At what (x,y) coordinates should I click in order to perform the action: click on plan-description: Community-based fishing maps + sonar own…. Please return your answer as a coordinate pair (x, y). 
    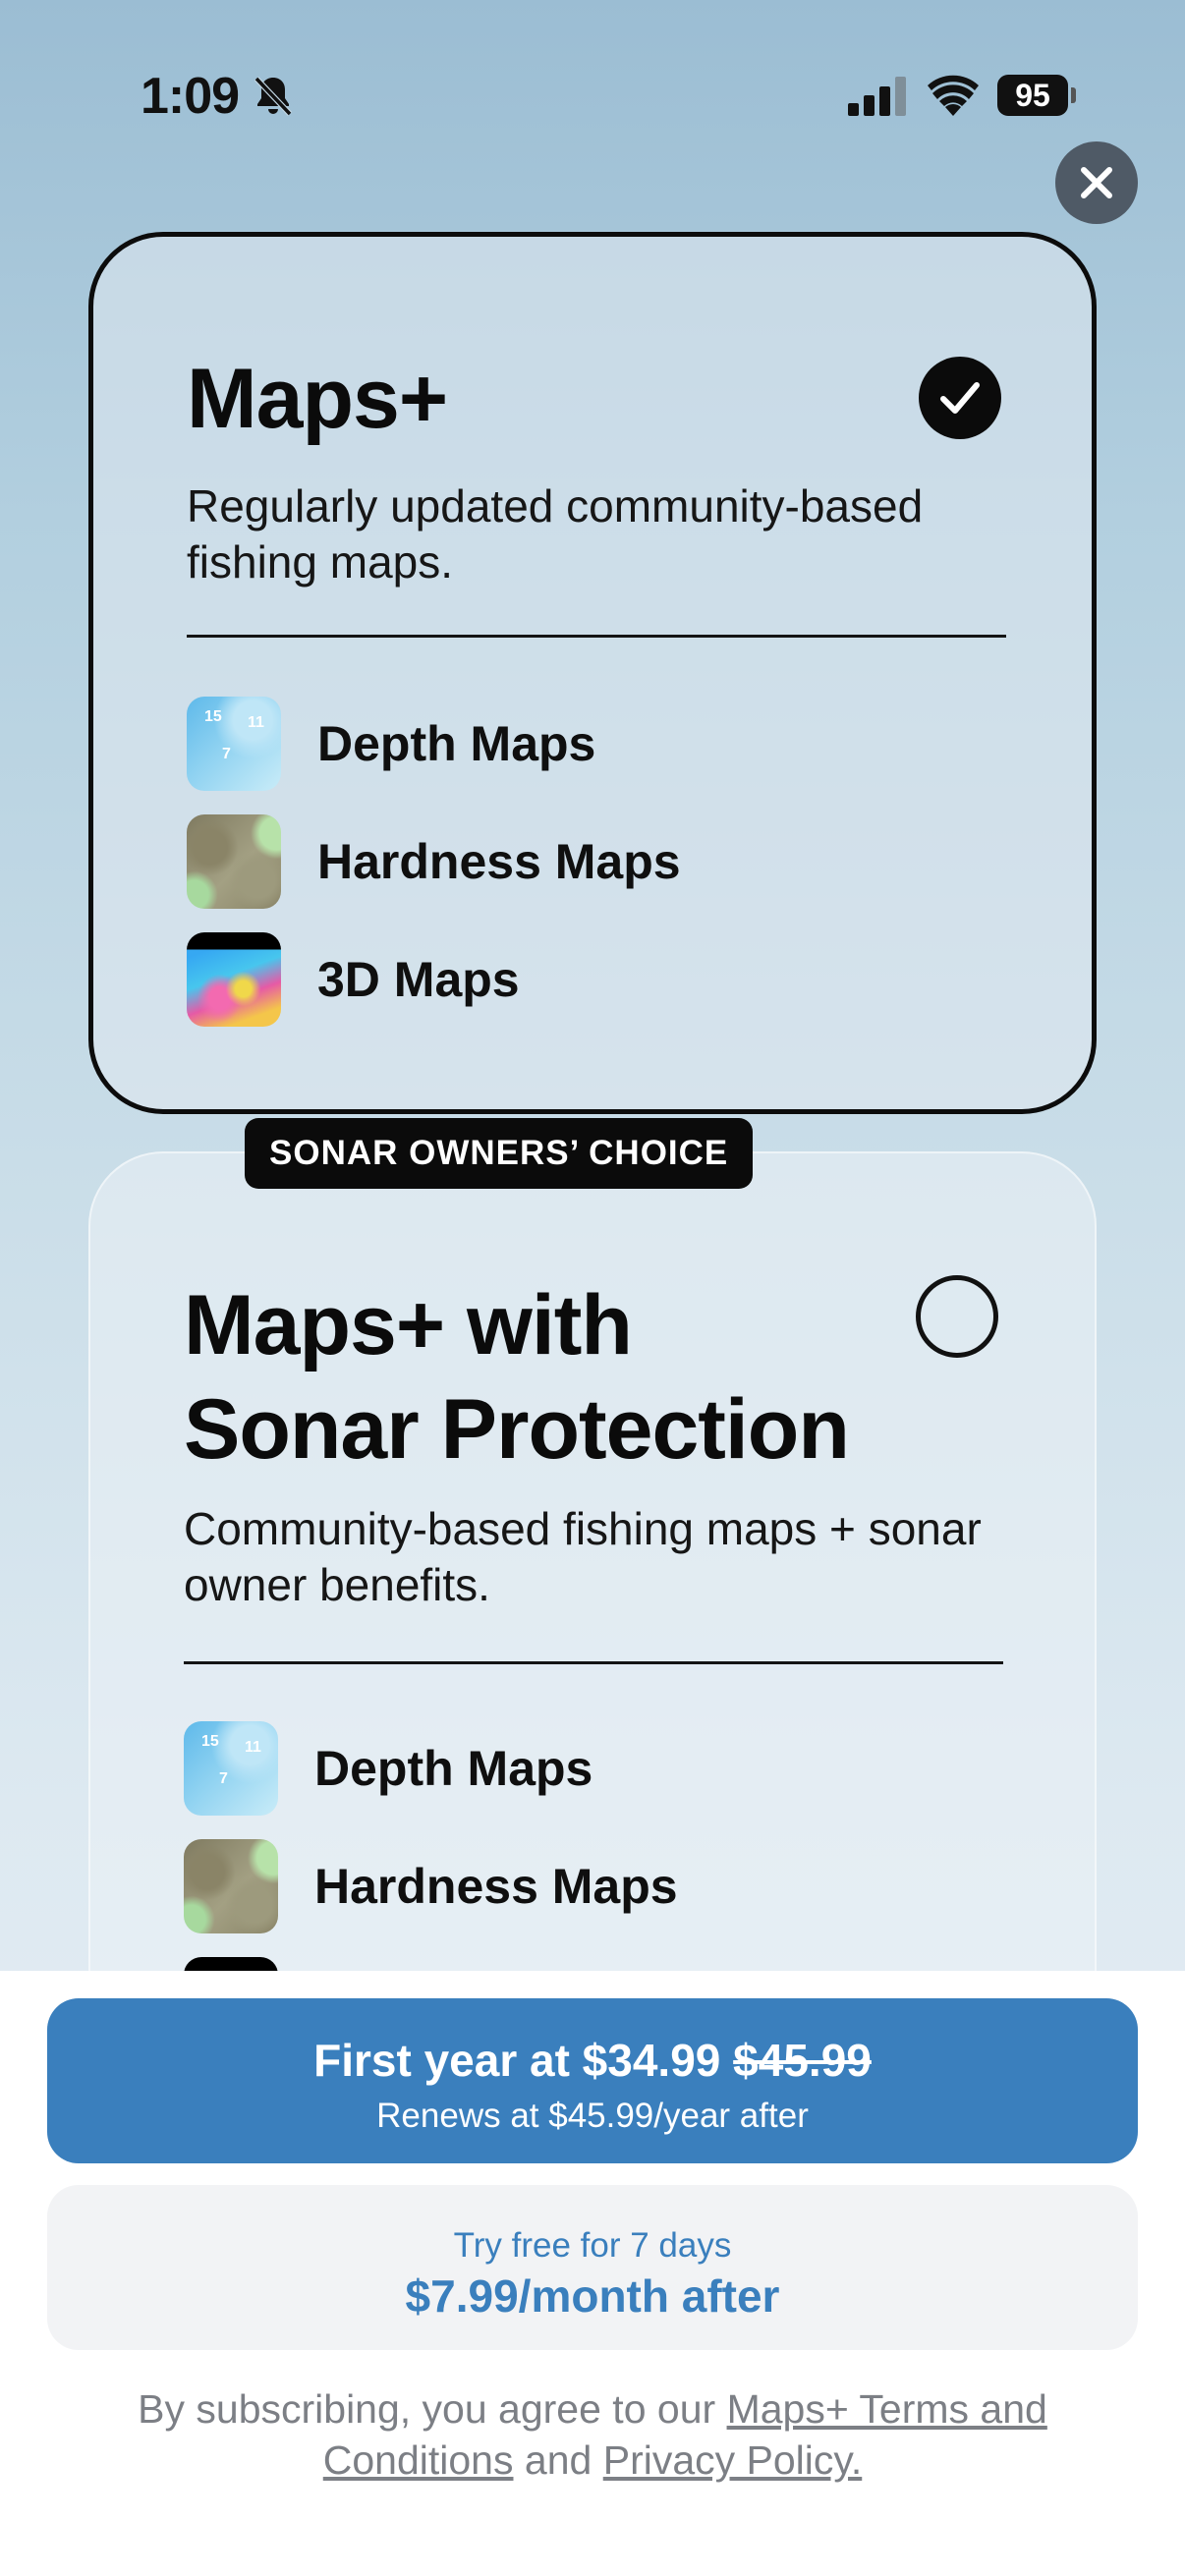
    Looking at the image, I should click on (583, 1556).